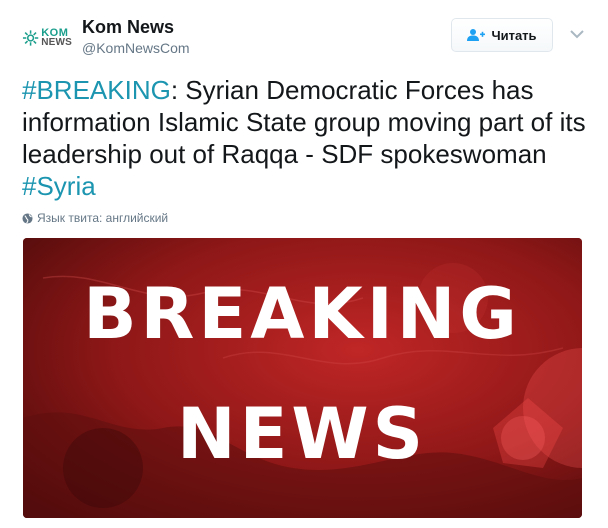 The height and width of the screenshot is (528, 608). I want to click on globe-icon, so click(27, 218).